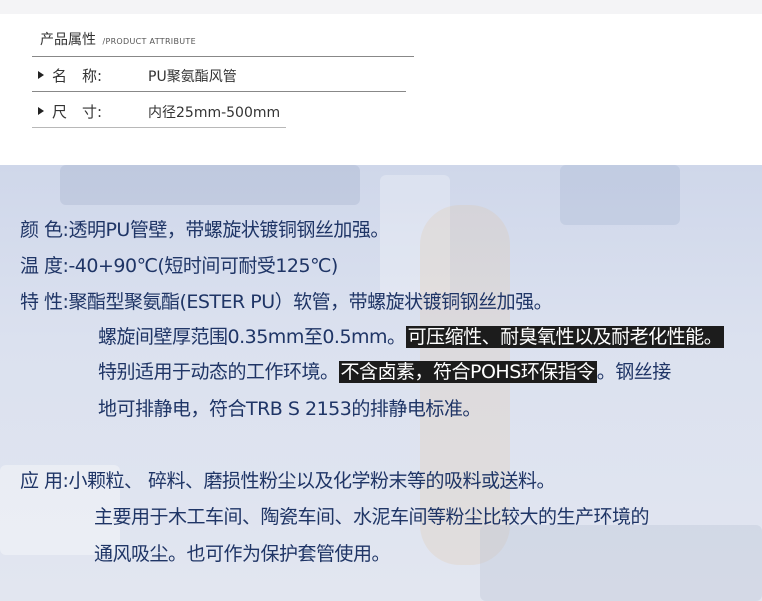 This screenshot has width=762, height=601. I want to click on spec-temperature: 温 度:-40+90℃(短时间可耐受125℃), so click(179, 264).